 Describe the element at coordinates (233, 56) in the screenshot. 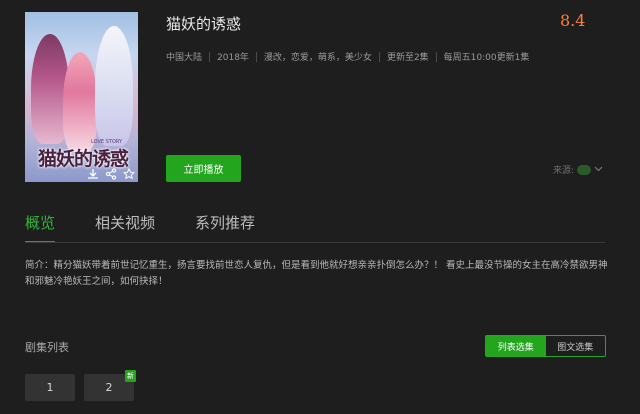

I see `meta-year: 2018年` at that location.